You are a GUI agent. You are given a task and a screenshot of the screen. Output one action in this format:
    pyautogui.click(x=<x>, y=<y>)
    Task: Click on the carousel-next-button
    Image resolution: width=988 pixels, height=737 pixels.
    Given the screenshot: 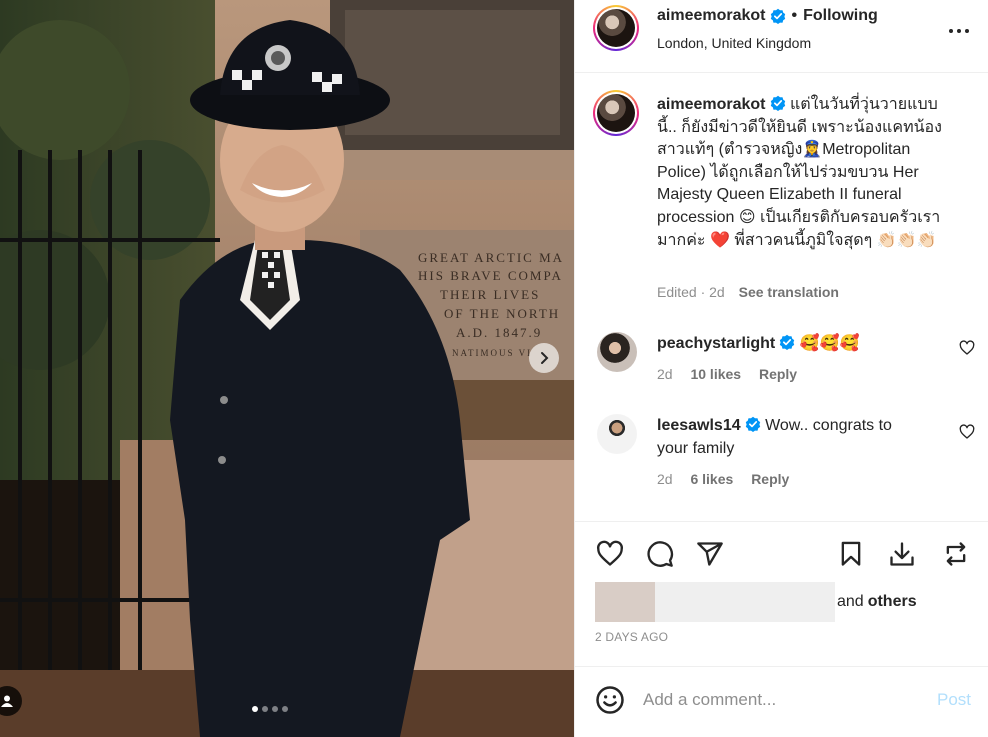 What is the action you would take?
    pyautogui.click(x=544, y=358)
    